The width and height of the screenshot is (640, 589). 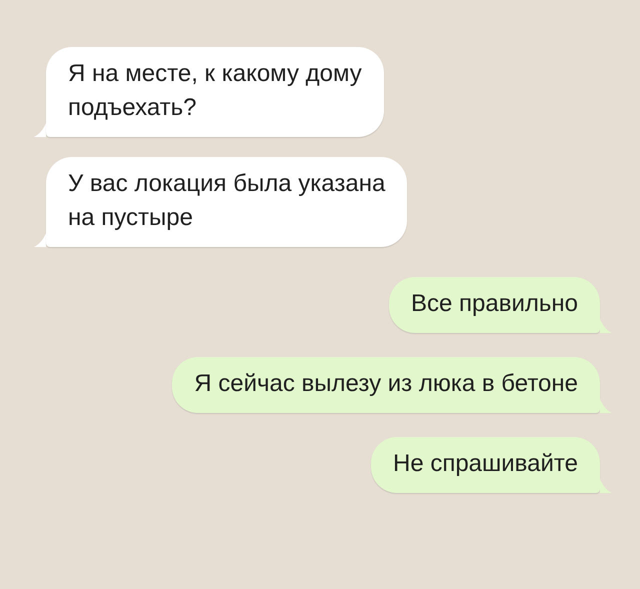 What do you see at coordinates (494, 305) in the screenshot?
I see `message-bubble: Все правильно` at bounding box center [494, 305].